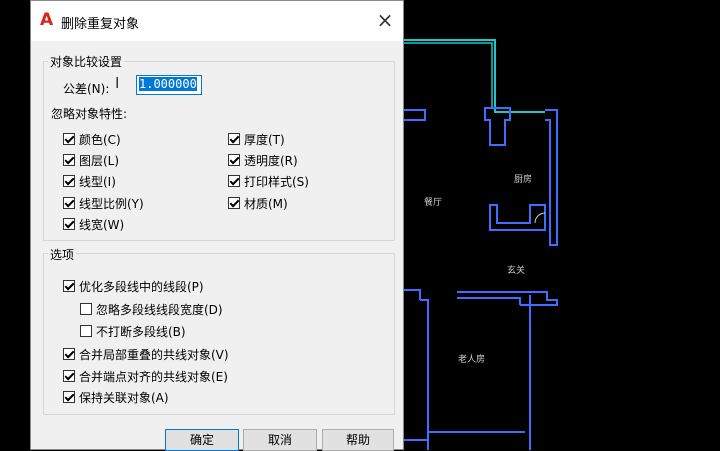 The image size is (720, 451). I want to click on checkbox-merge-endpoint: 合并端点对齐的共线对象(E), so click(145, 376).